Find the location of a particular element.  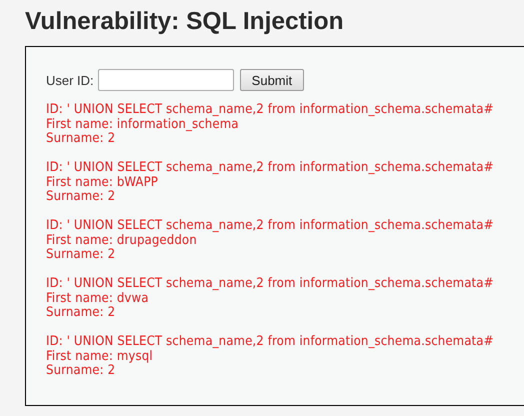

user-id-label: User ID: is located at coordinates (70, 80).